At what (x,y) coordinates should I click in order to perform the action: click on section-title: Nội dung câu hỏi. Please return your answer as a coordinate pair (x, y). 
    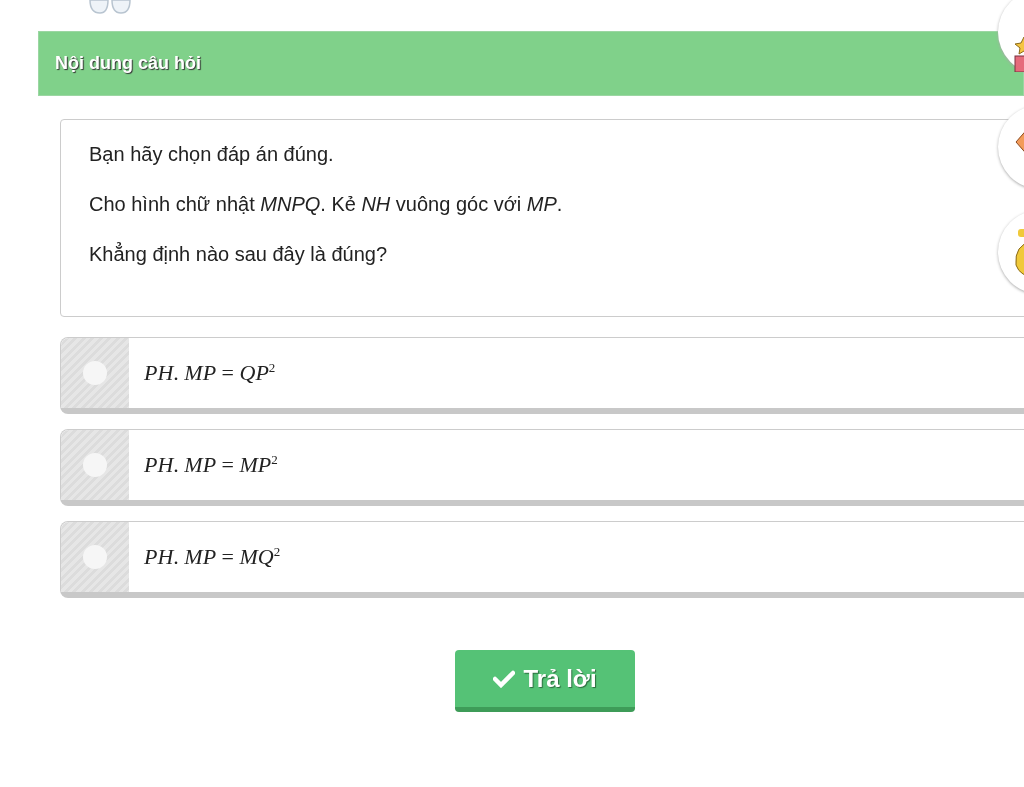
    Looking at the image, I should click on (128, 63).